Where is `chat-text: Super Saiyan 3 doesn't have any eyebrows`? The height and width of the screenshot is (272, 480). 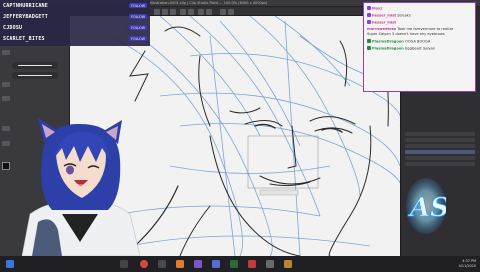
chat-text: Super Saiyan 3 doesn't have any eyebrows is located at coordinates (406, 34).